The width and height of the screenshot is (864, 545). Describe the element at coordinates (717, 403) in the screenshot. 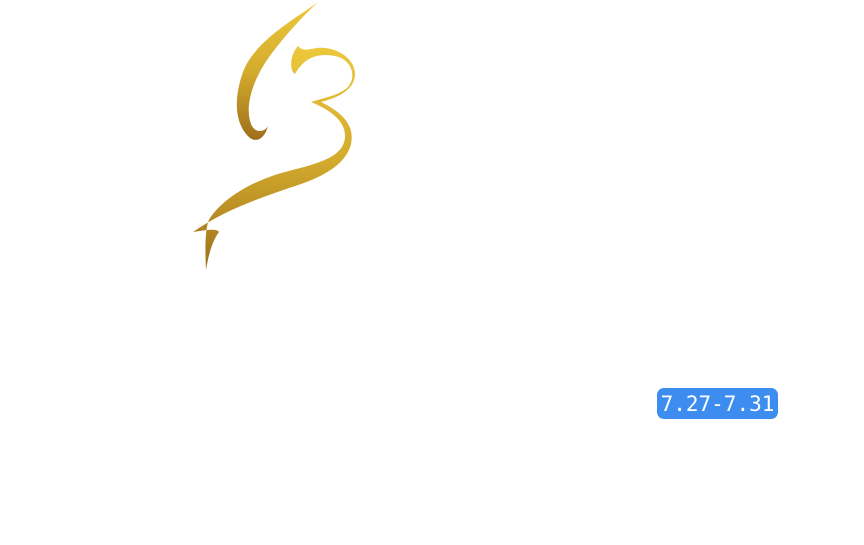

I see `date-range-badge: 7.27-7.31` at that location.